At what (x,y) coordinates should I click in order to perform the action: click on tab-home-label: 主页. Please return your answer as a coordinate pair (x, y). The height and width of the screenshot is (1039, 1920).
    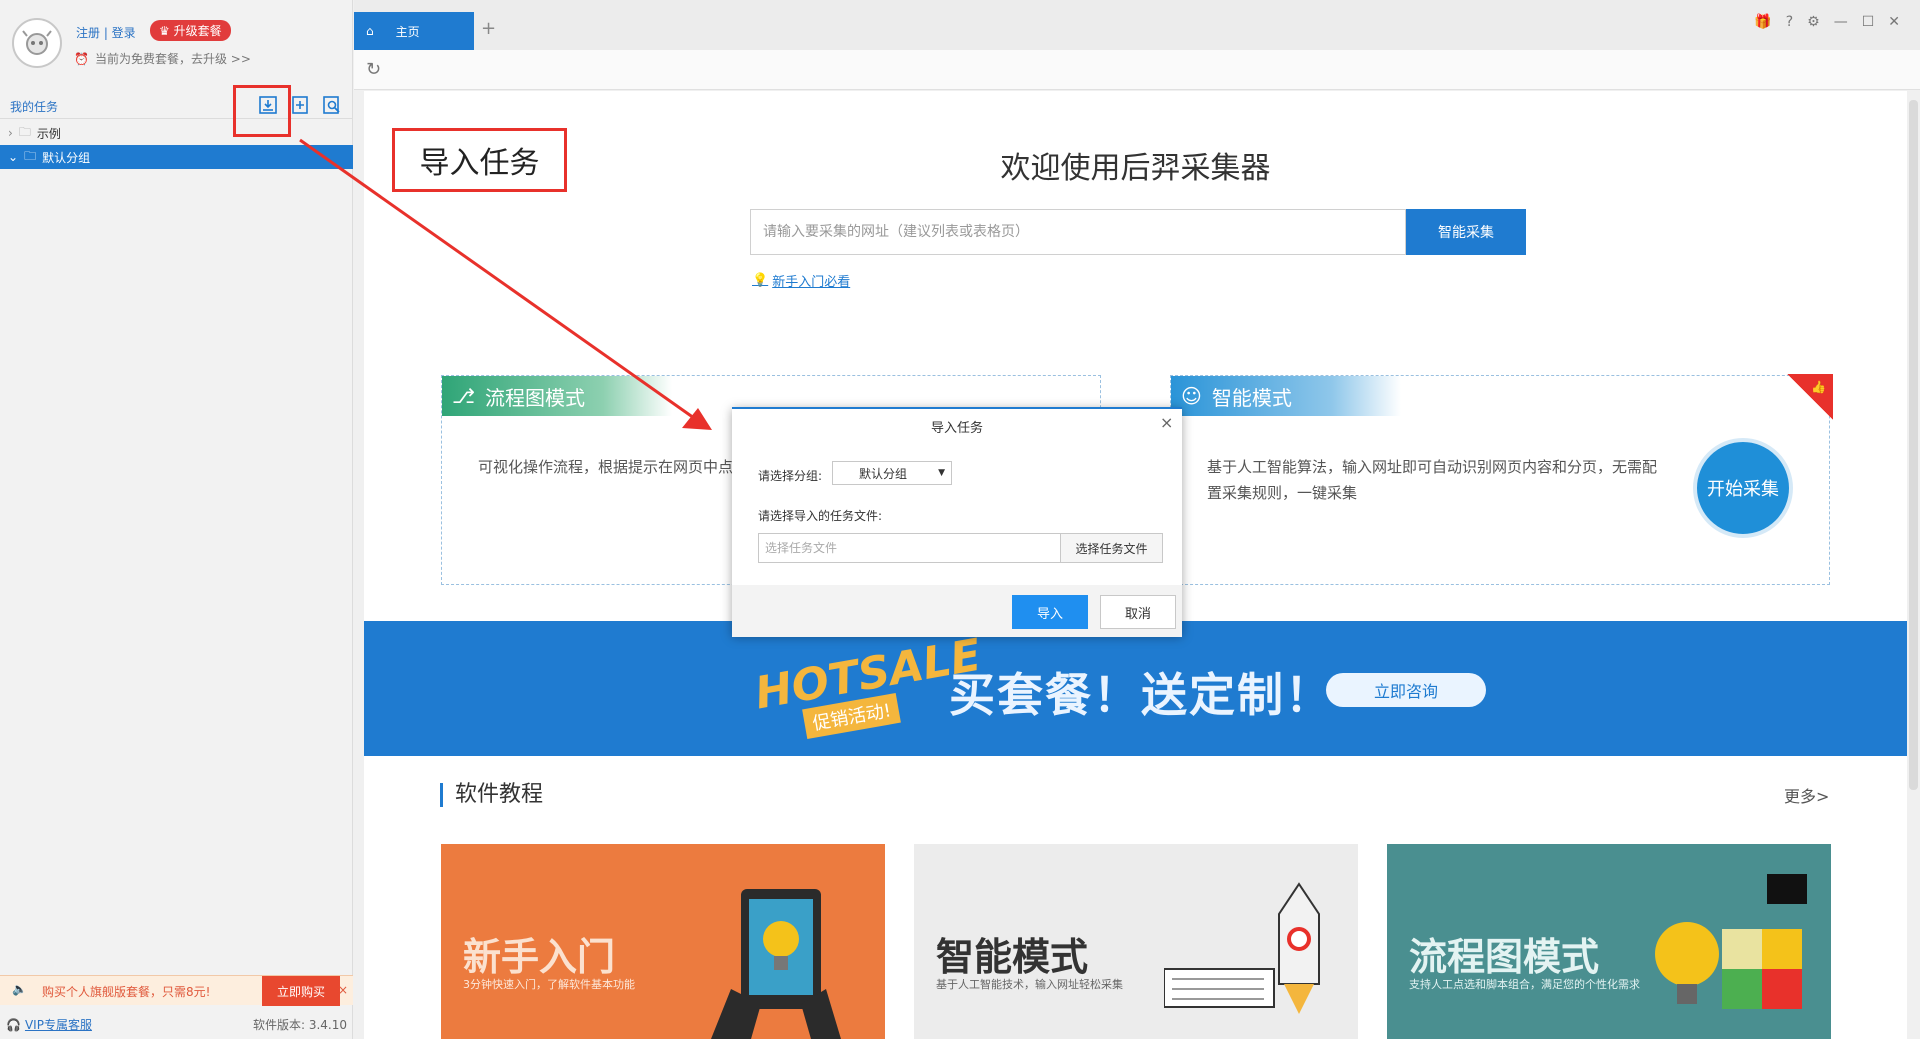
    Looking at the image, I should click on (407, 31).